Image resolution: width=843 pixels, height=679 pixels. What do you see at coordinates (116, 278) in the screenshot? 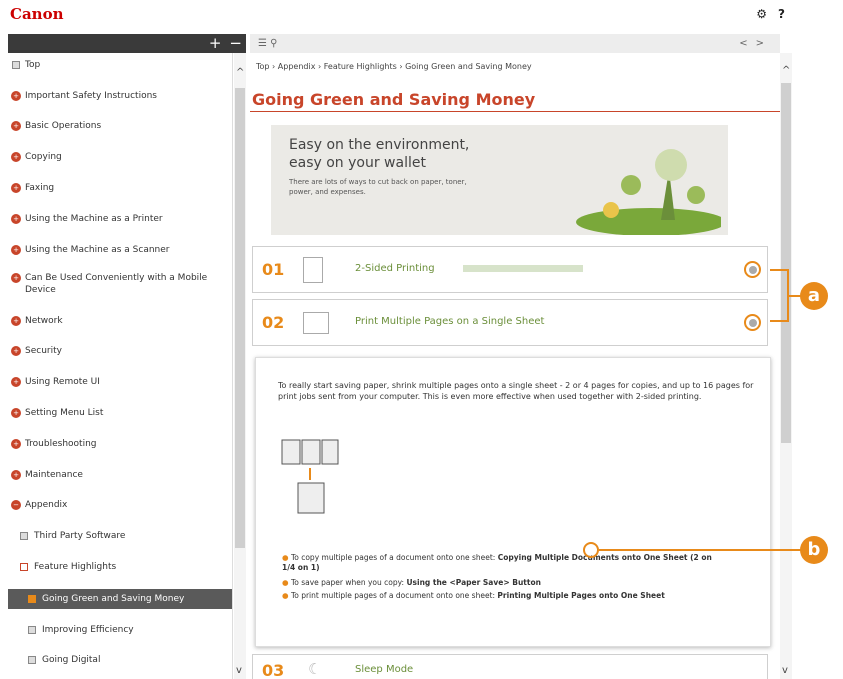
I see `sidebar-item-label: Can Be Used Conveniently with a Mobile` at bounding box center [116, 278].